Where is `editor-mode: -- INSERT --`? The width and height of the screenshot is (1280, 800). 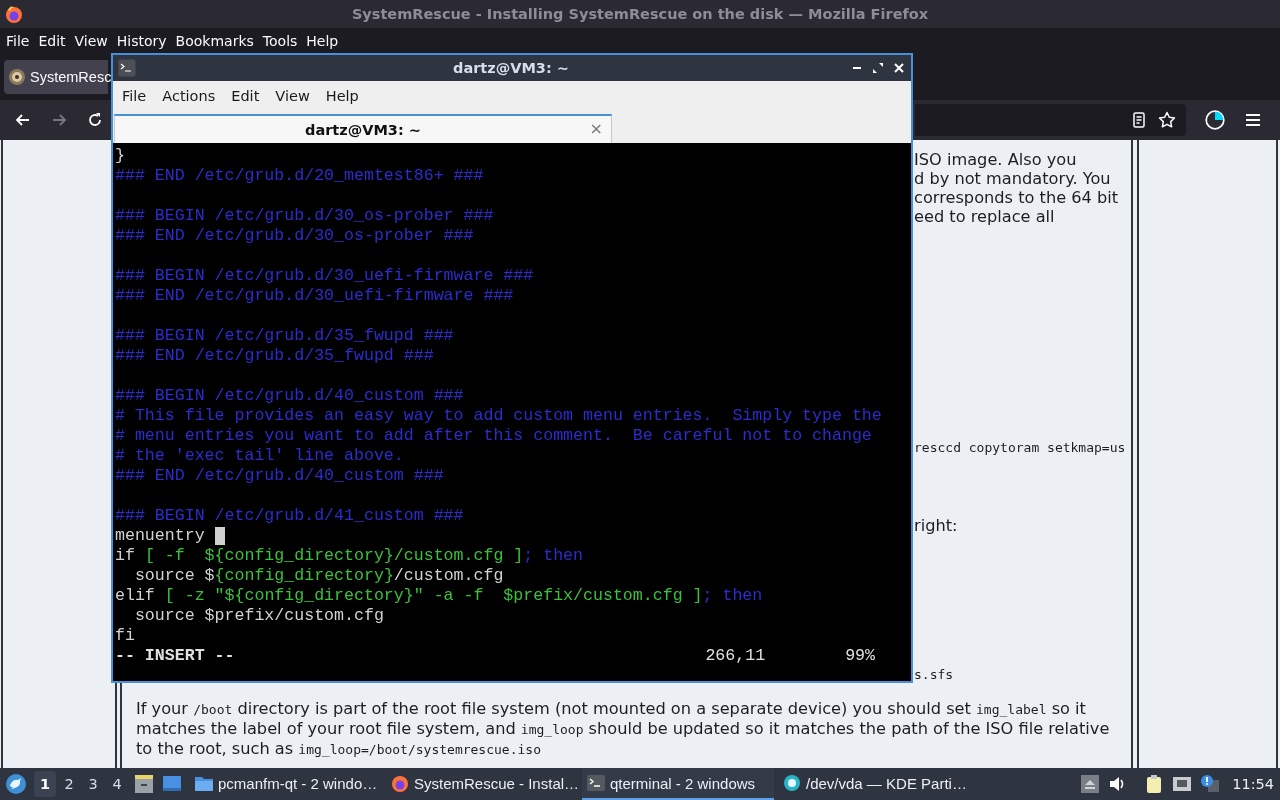
editor-mode: -- INSERT -- is located at coordinates (175, 656).